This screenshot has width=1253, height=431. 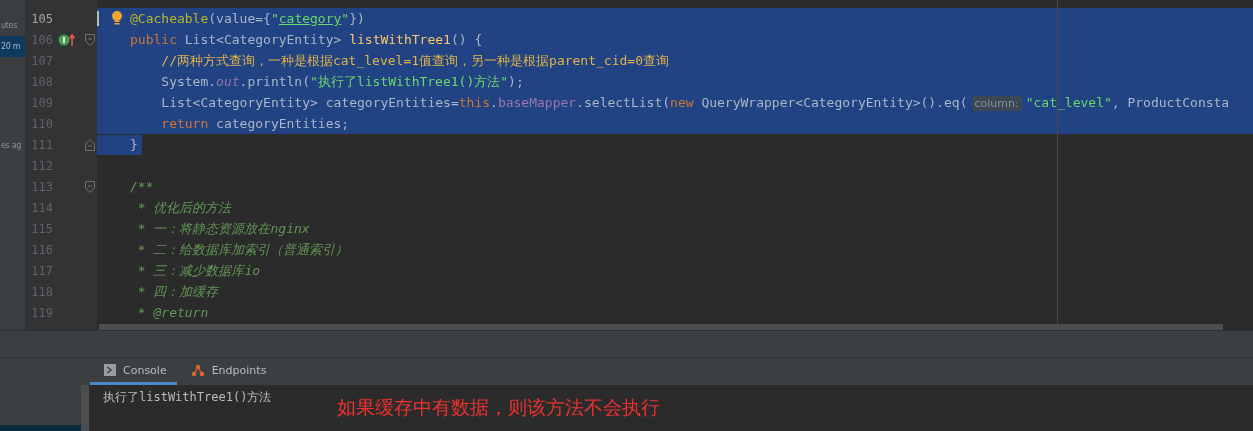 I want to click on tab: Console, so click(x=133, y=371).